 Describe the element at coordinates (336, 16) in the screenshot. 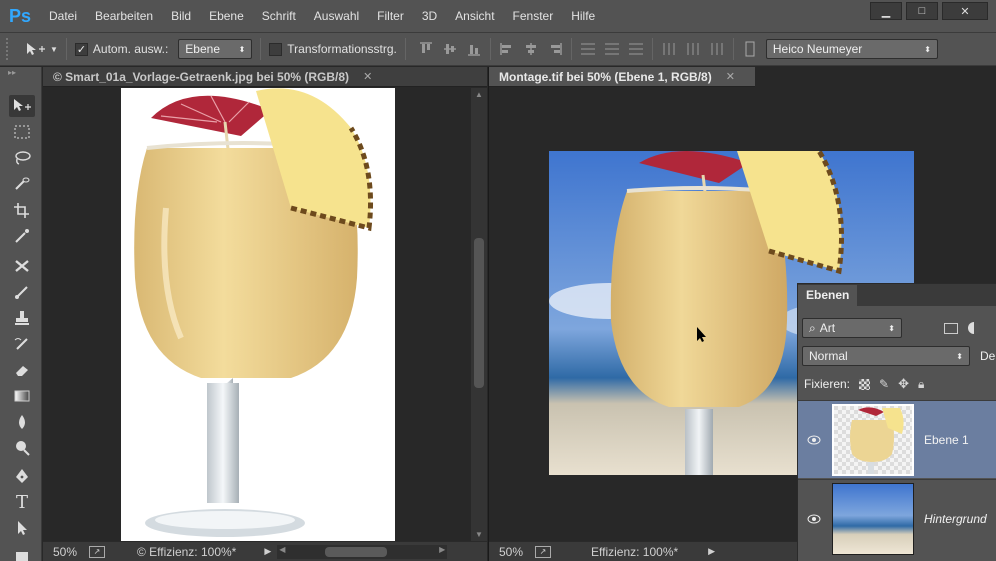

I see `menu-auswahl: Auswahl` at that location.